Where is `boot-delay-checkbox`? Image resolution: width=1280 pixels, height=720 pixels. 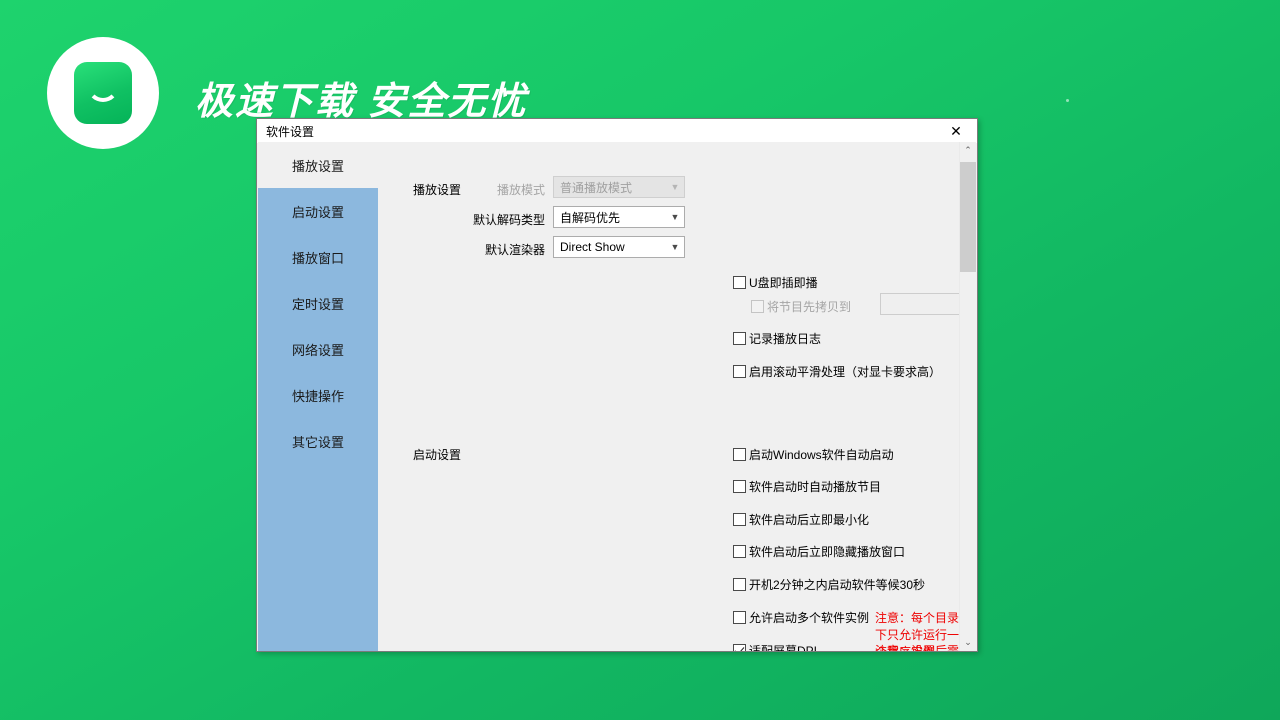 boot-delay-checkbox is located at coordinates (739, 584).